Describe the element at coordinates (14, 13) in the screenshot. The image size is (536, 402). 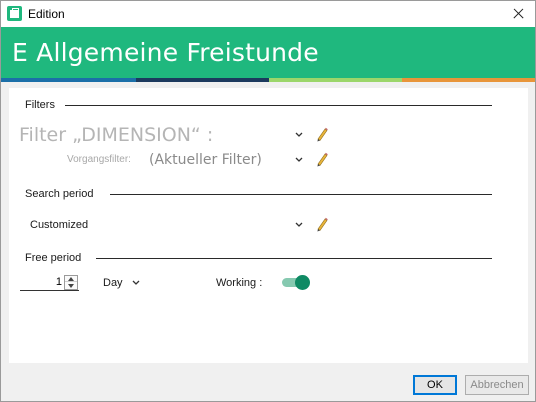
I see `app-icon` at that location.